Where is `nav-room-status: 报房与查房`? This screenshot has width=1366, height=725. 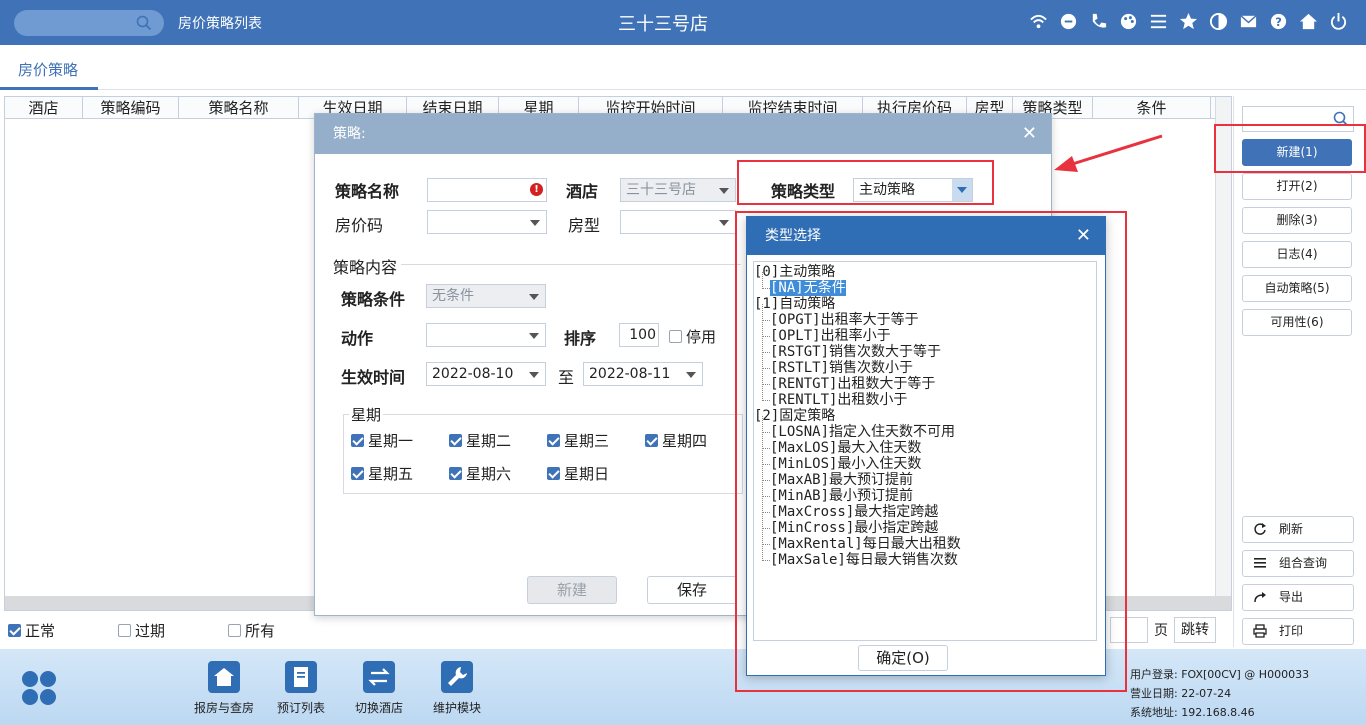 nav-room-status: 报房与查房 is located at coordinates (224, 688).